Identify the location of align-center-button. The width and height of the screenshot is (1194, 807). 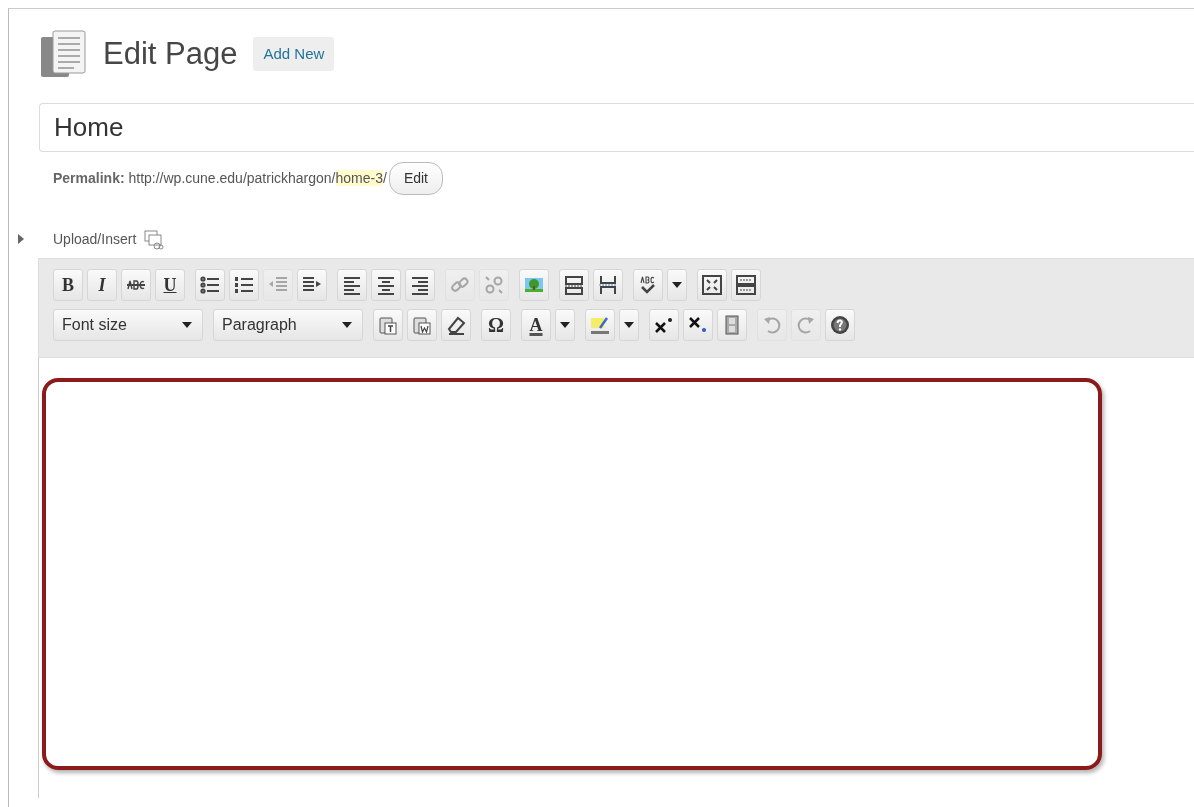
(386, 285).